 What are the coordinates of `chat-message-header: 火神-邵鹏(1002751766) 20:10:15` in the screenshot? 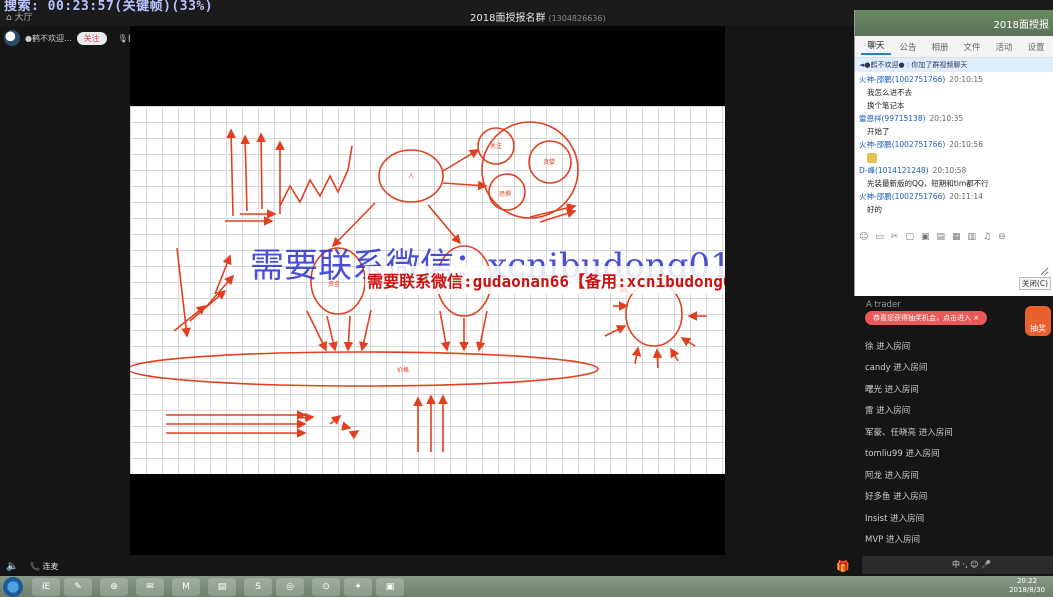 It's located at (954, 79).